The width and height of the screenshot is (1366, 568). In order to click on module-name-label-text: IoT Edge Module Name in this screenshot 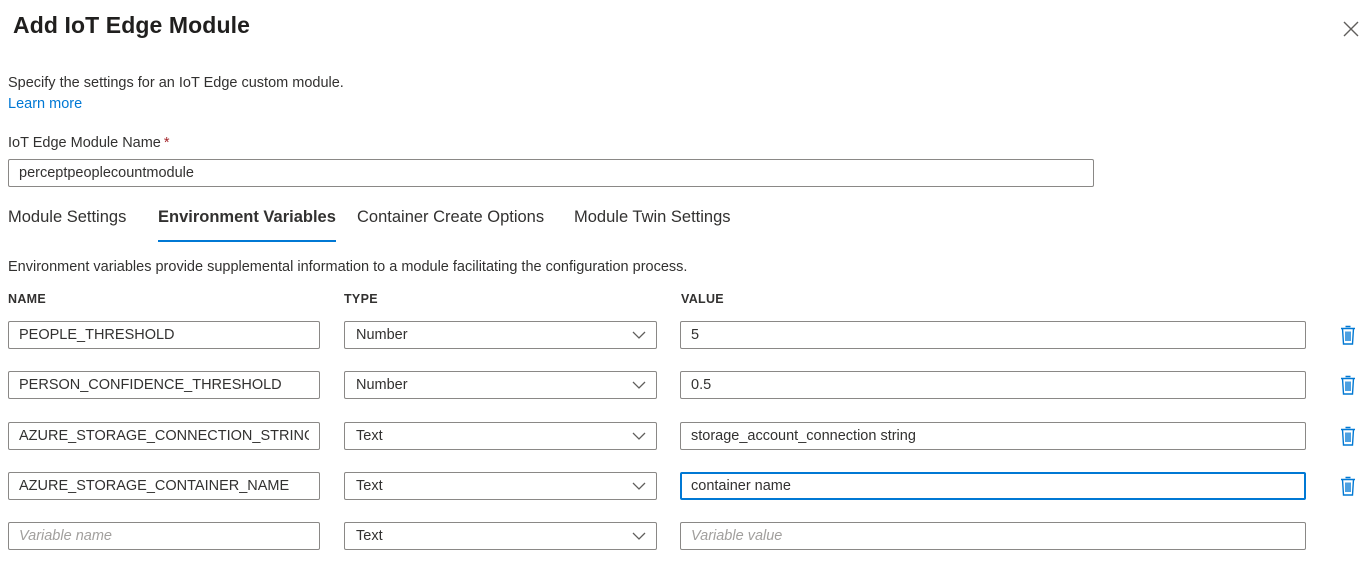, I will do `click(84, 143)`.